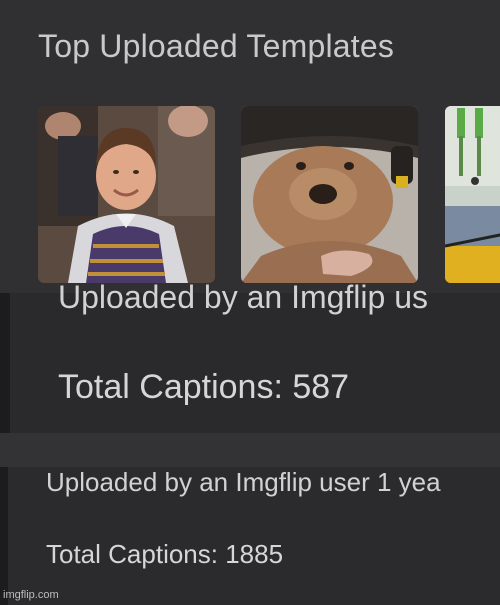  I want to click on imgflip-watermark: imgflip.com, so click(31, 595).